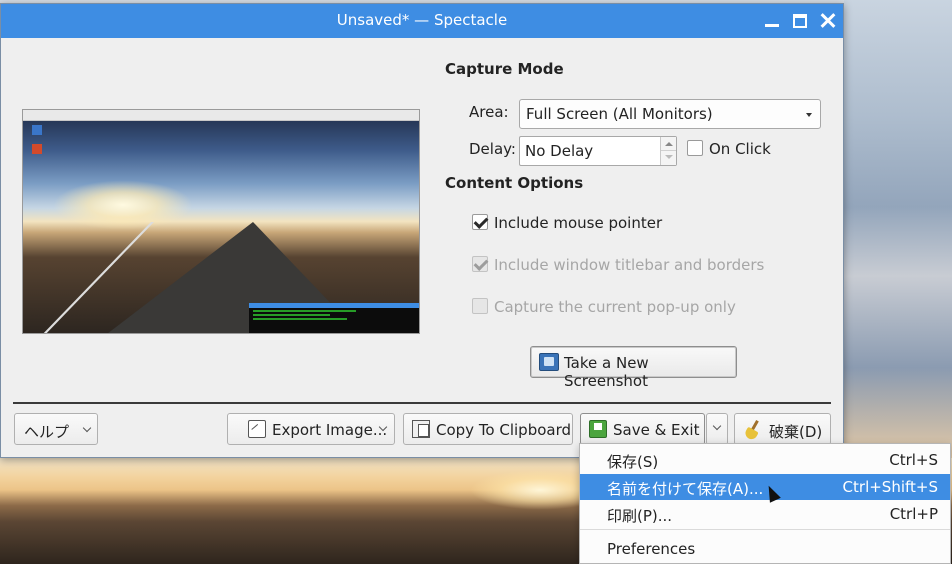  What do you see at coordinates (765, 460) in the screenshot?
I see `menu-item-save: 保存(S) Ctrl+S` at bounding box center [765, 460].